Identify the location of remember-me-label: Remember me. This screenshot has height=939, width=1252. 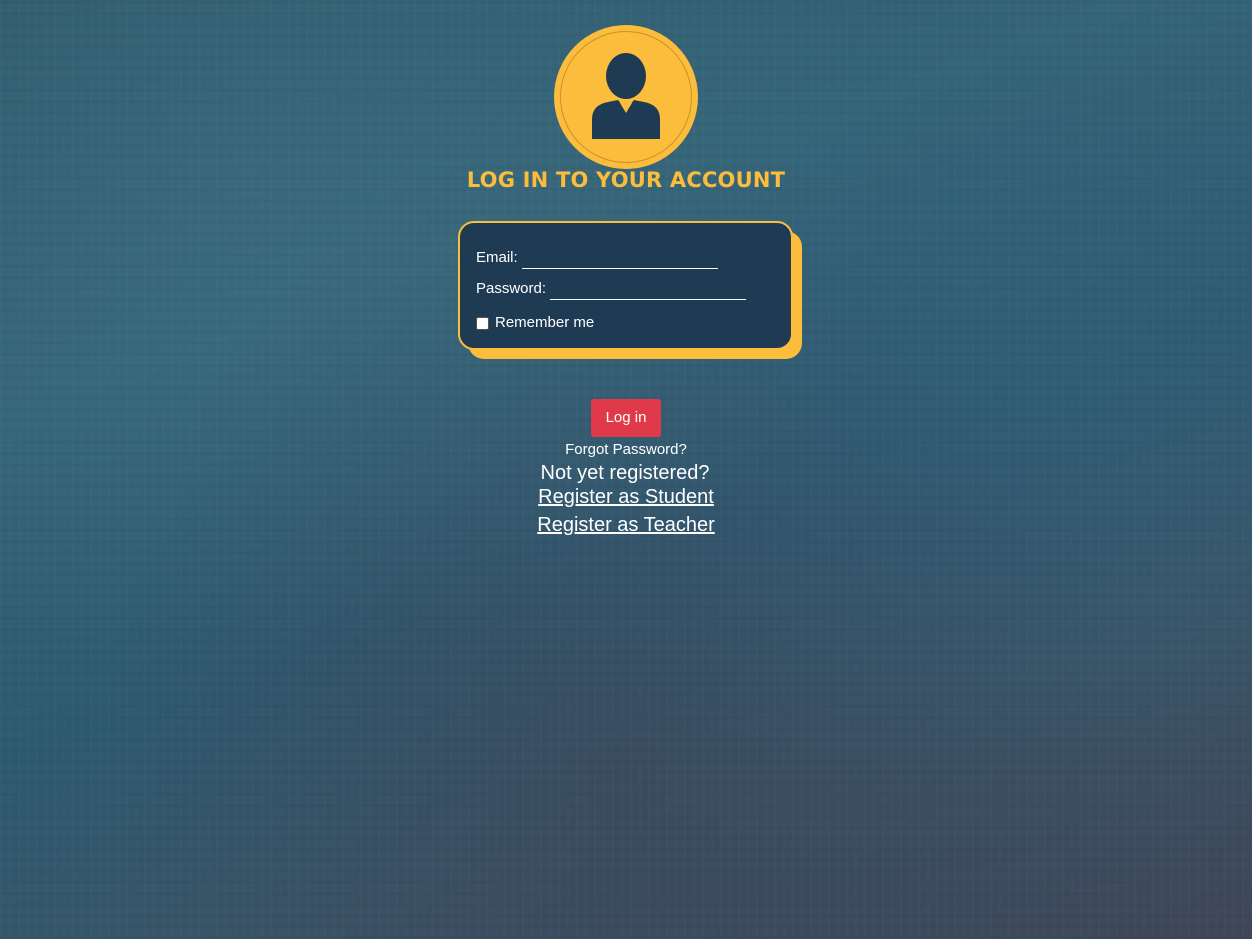
(544, 322).